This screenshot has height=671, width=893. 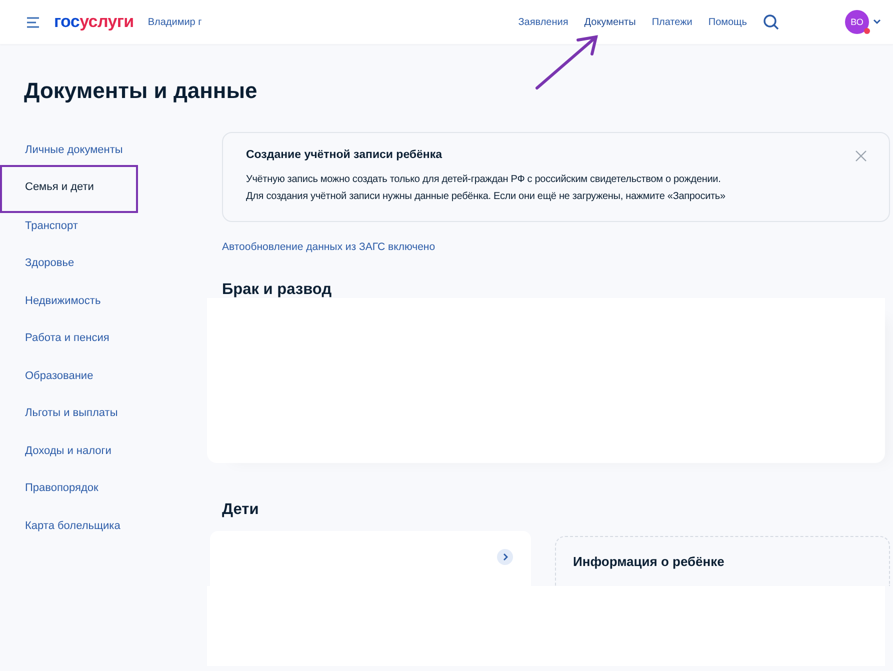 I want to click on sidebar-item: Здоровье, so click(x=50, y=263).